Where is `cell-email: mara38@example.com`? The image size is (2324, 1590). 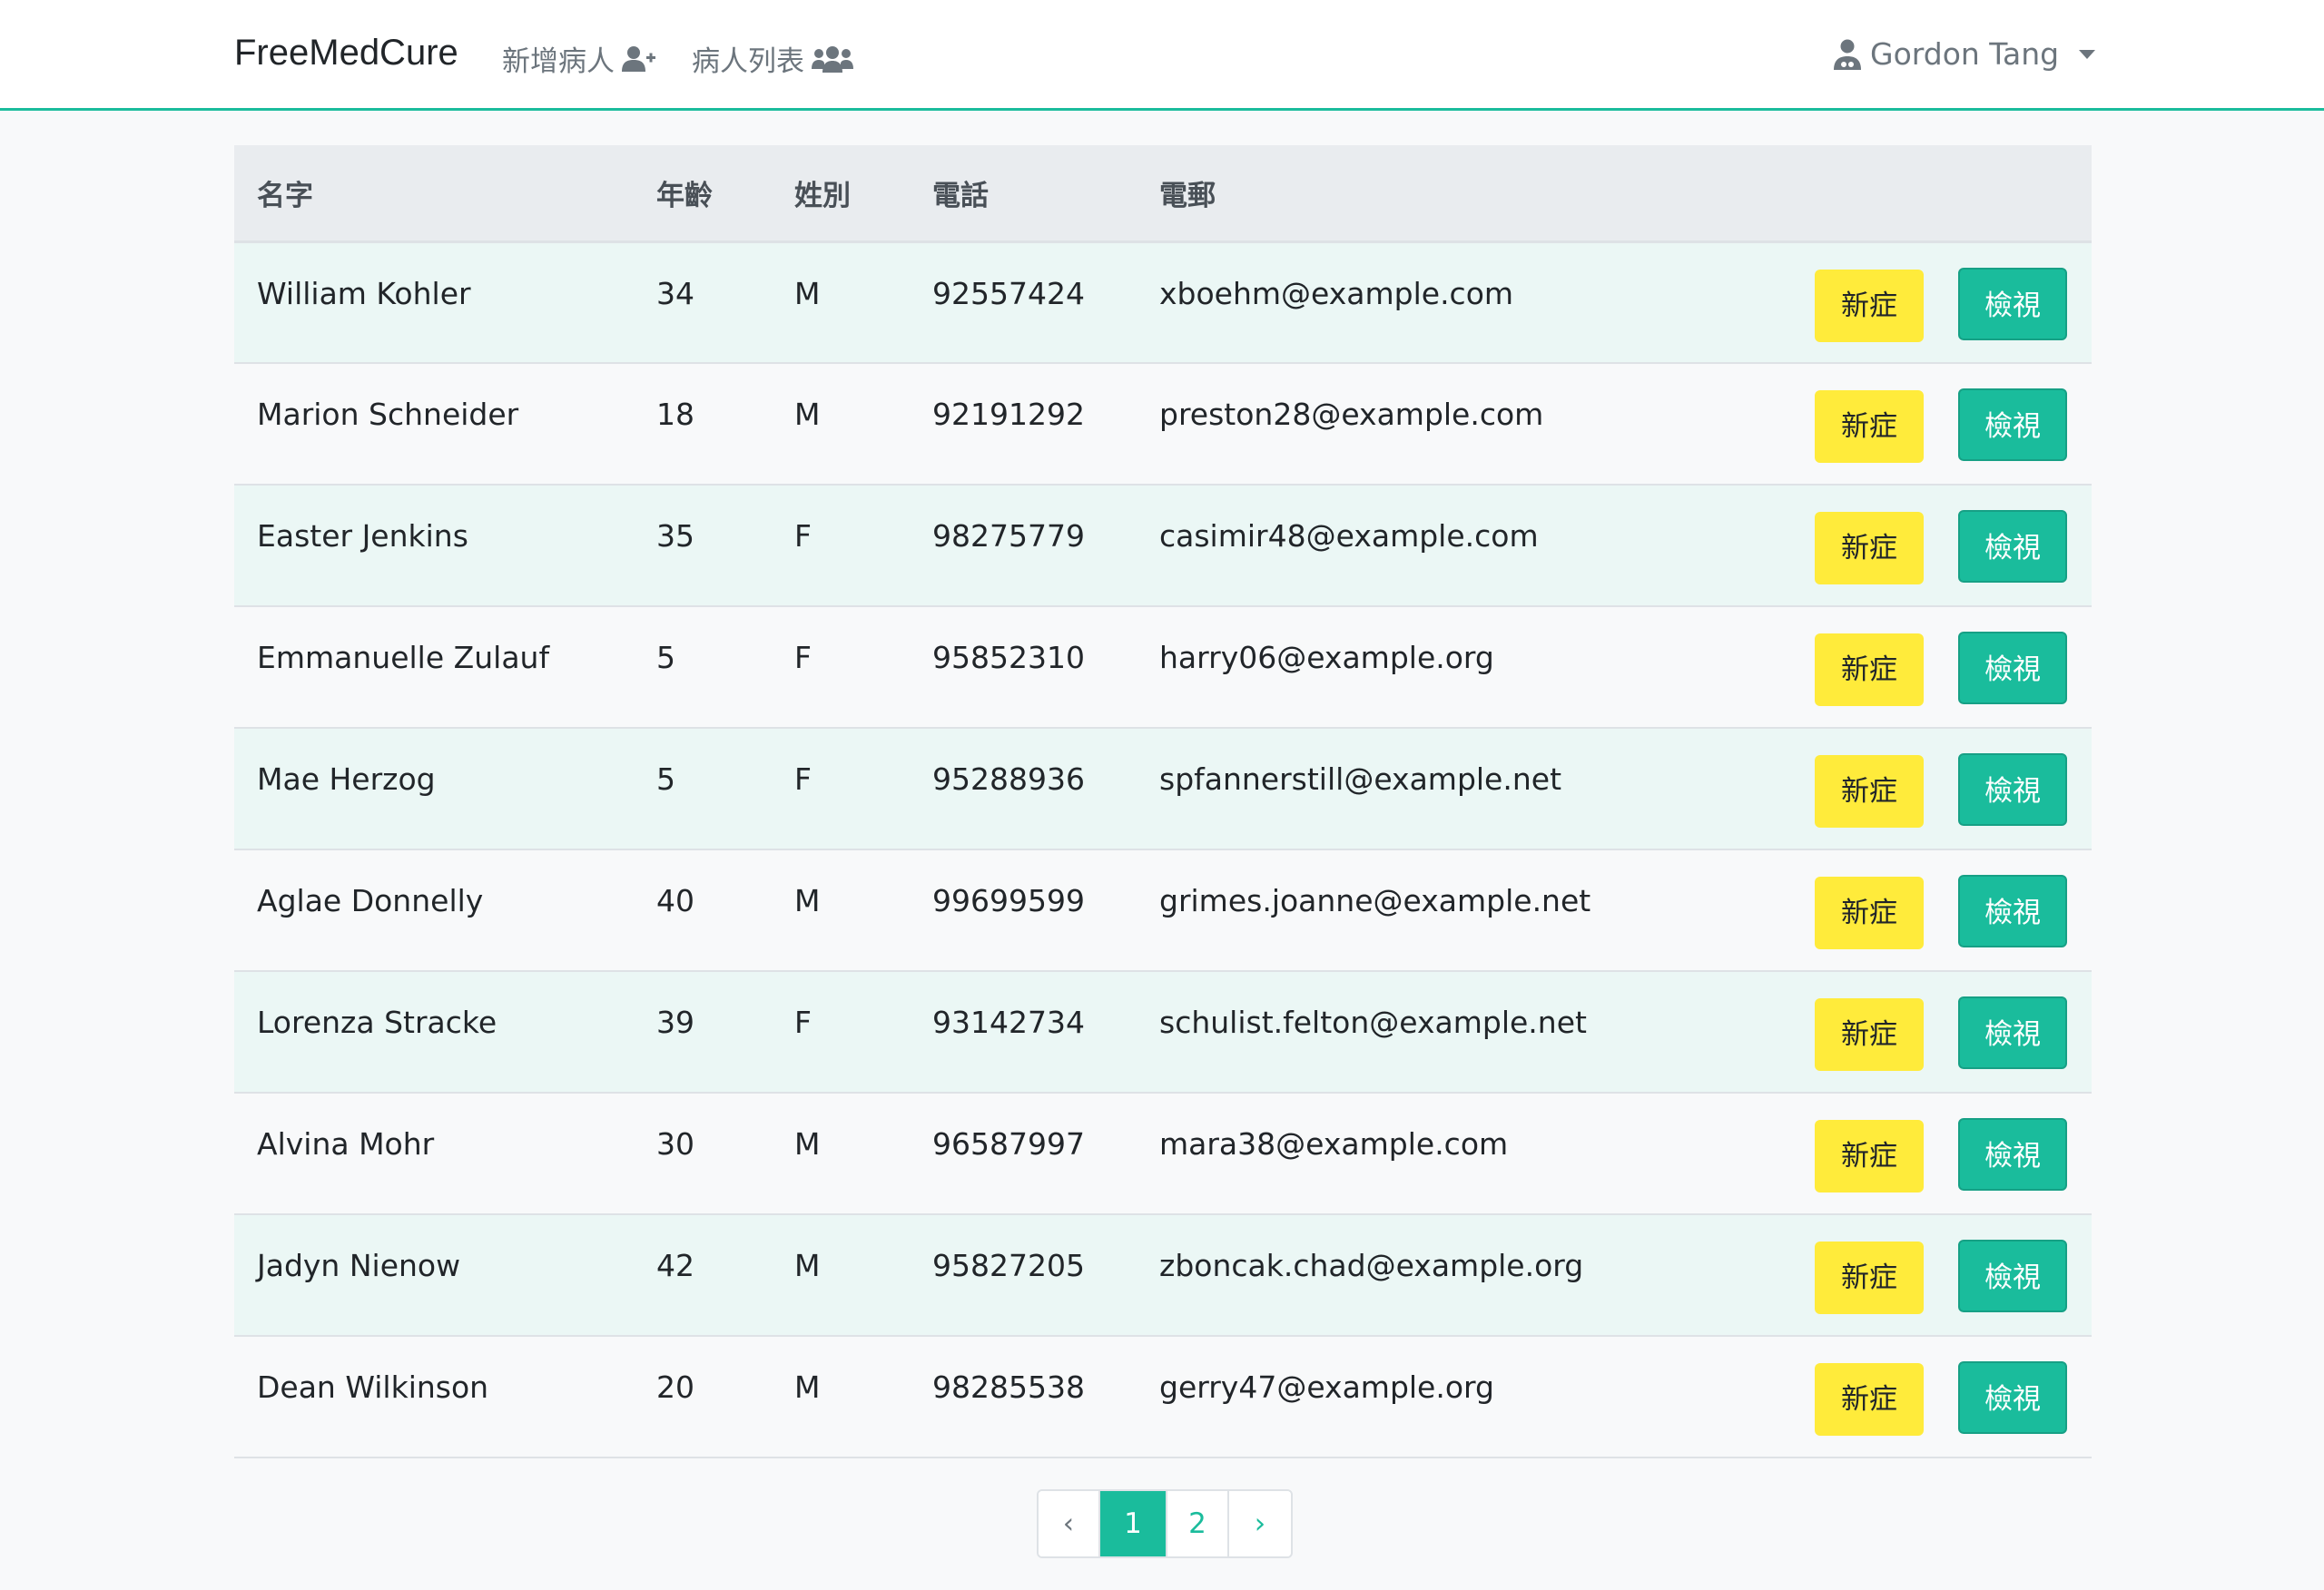
cell-email: mara38@example.com is located at coordinates (1334, 1144).